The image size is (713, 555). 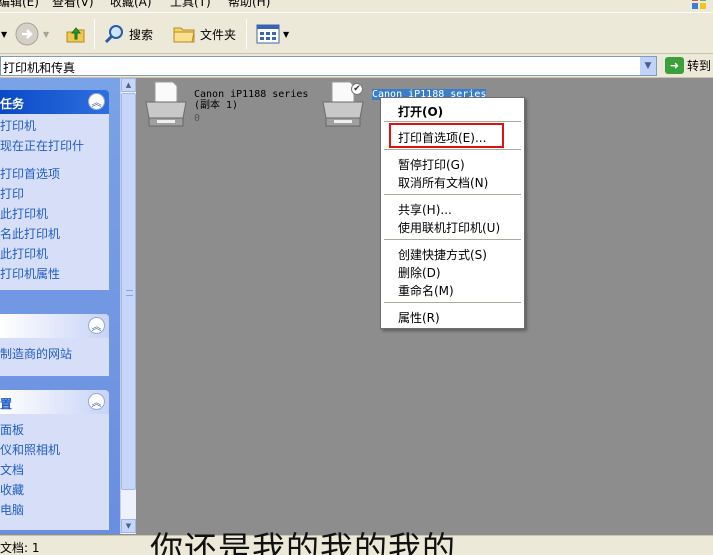 I want to click on address-text: 打印机和传真, so click(x=39, y=68).